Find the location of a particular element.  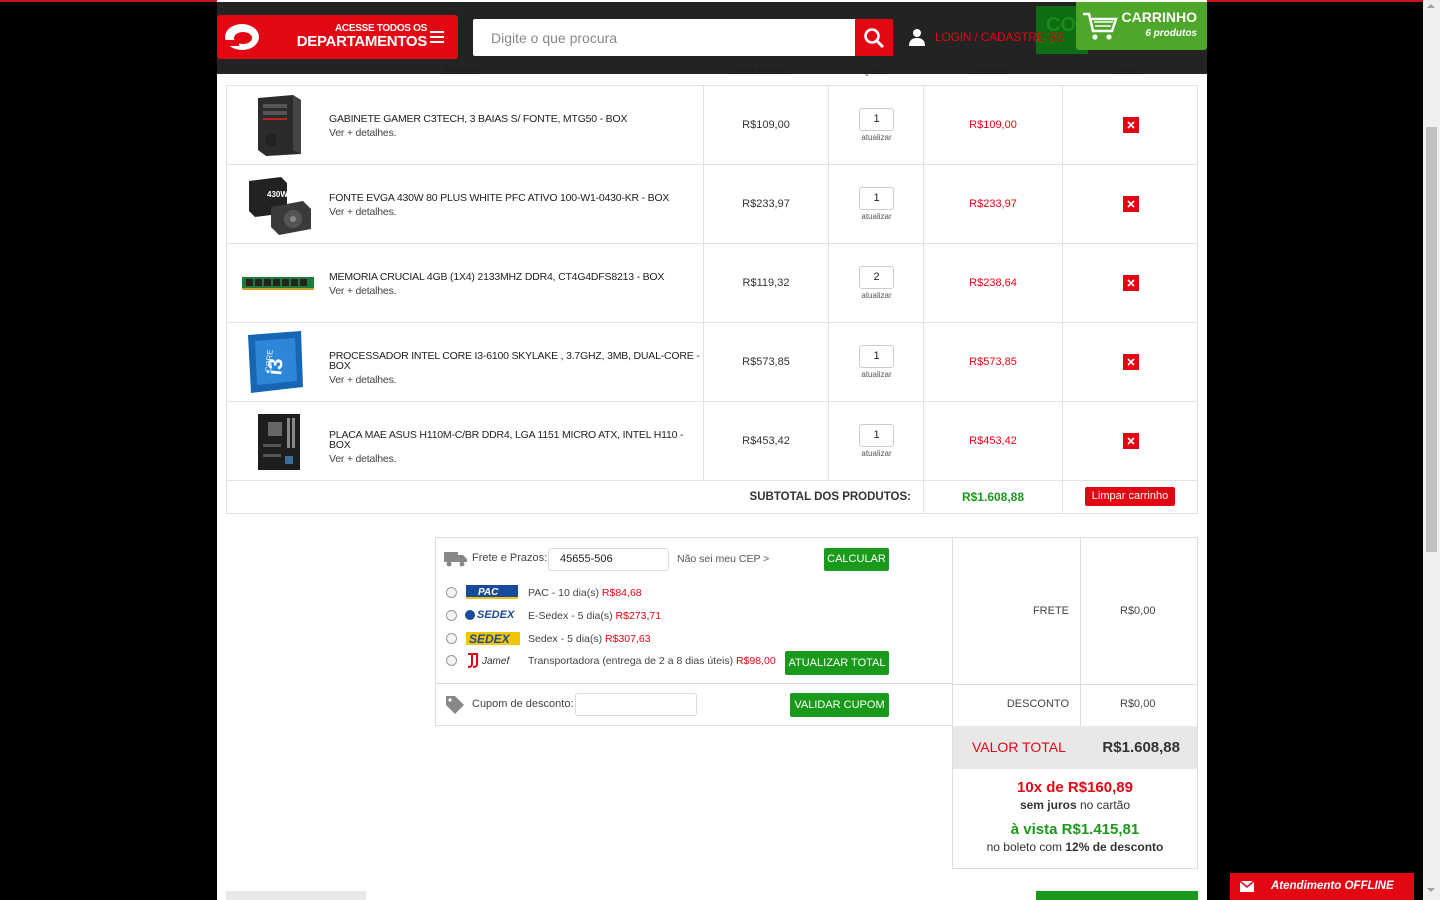

subtotal-label: SUBTOTAL DOS PRODUTOS: is located at coordinates (830, 497).